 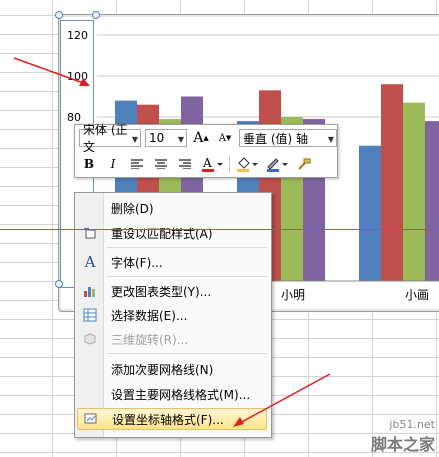 What do you see at coordinates (90, 291) in the screenshot?
I see `chart-type-icon` at bounding box center [90, 291].